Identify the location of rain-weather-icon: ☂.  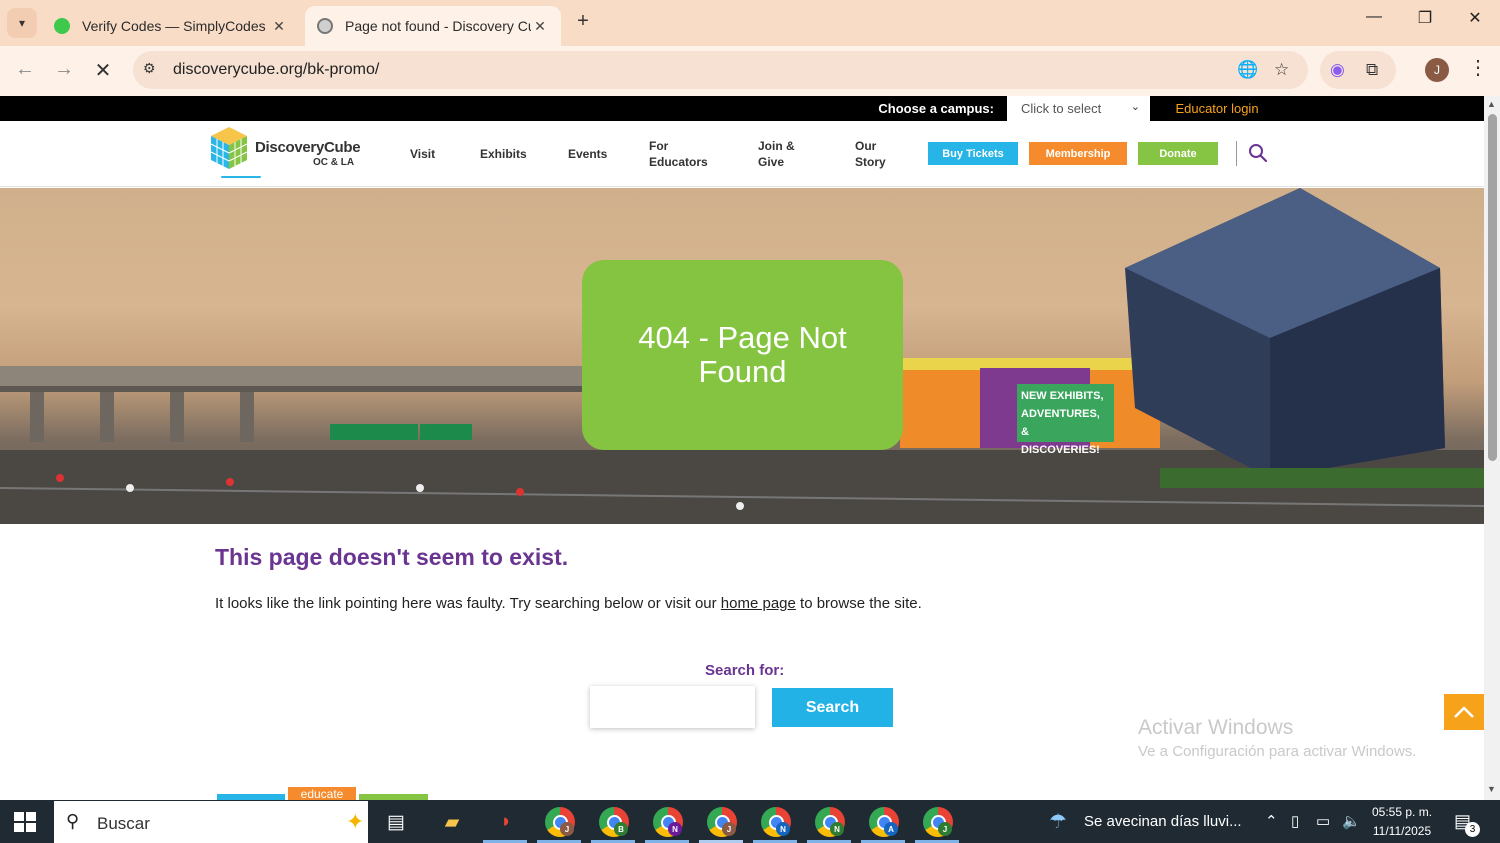
(1058, 821).